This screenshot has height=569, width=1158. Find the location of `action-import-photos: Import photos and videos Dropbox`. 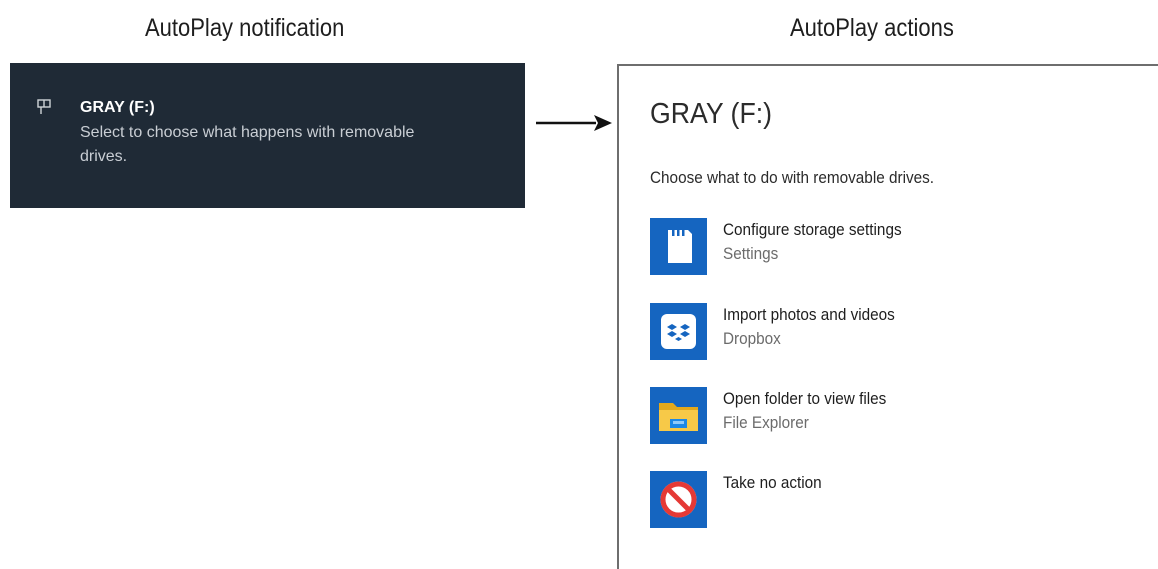

action-import-photos: Import photos and videos Dropbox is located at coordinates (880, 333).